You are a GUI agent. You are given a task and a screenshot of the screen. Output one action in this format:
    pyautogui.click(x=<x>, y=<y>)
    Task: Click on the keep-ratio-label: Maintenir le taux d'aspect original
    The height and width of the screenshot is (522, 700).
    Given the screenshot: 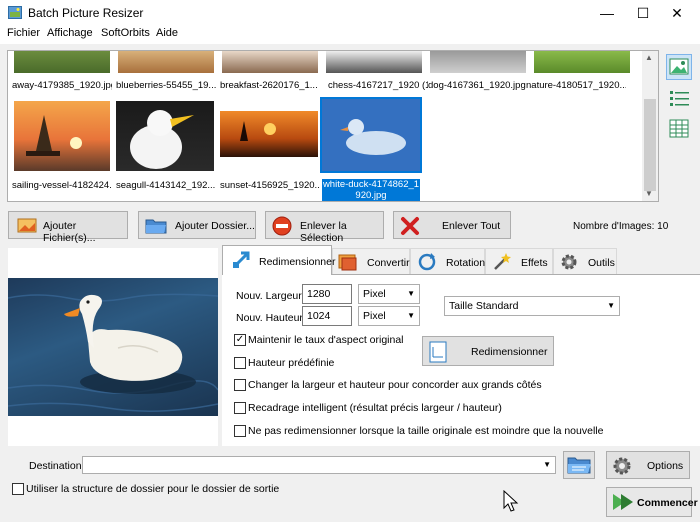 What is the action you would take?
    pyautogui.click(x=326, y=340)
    